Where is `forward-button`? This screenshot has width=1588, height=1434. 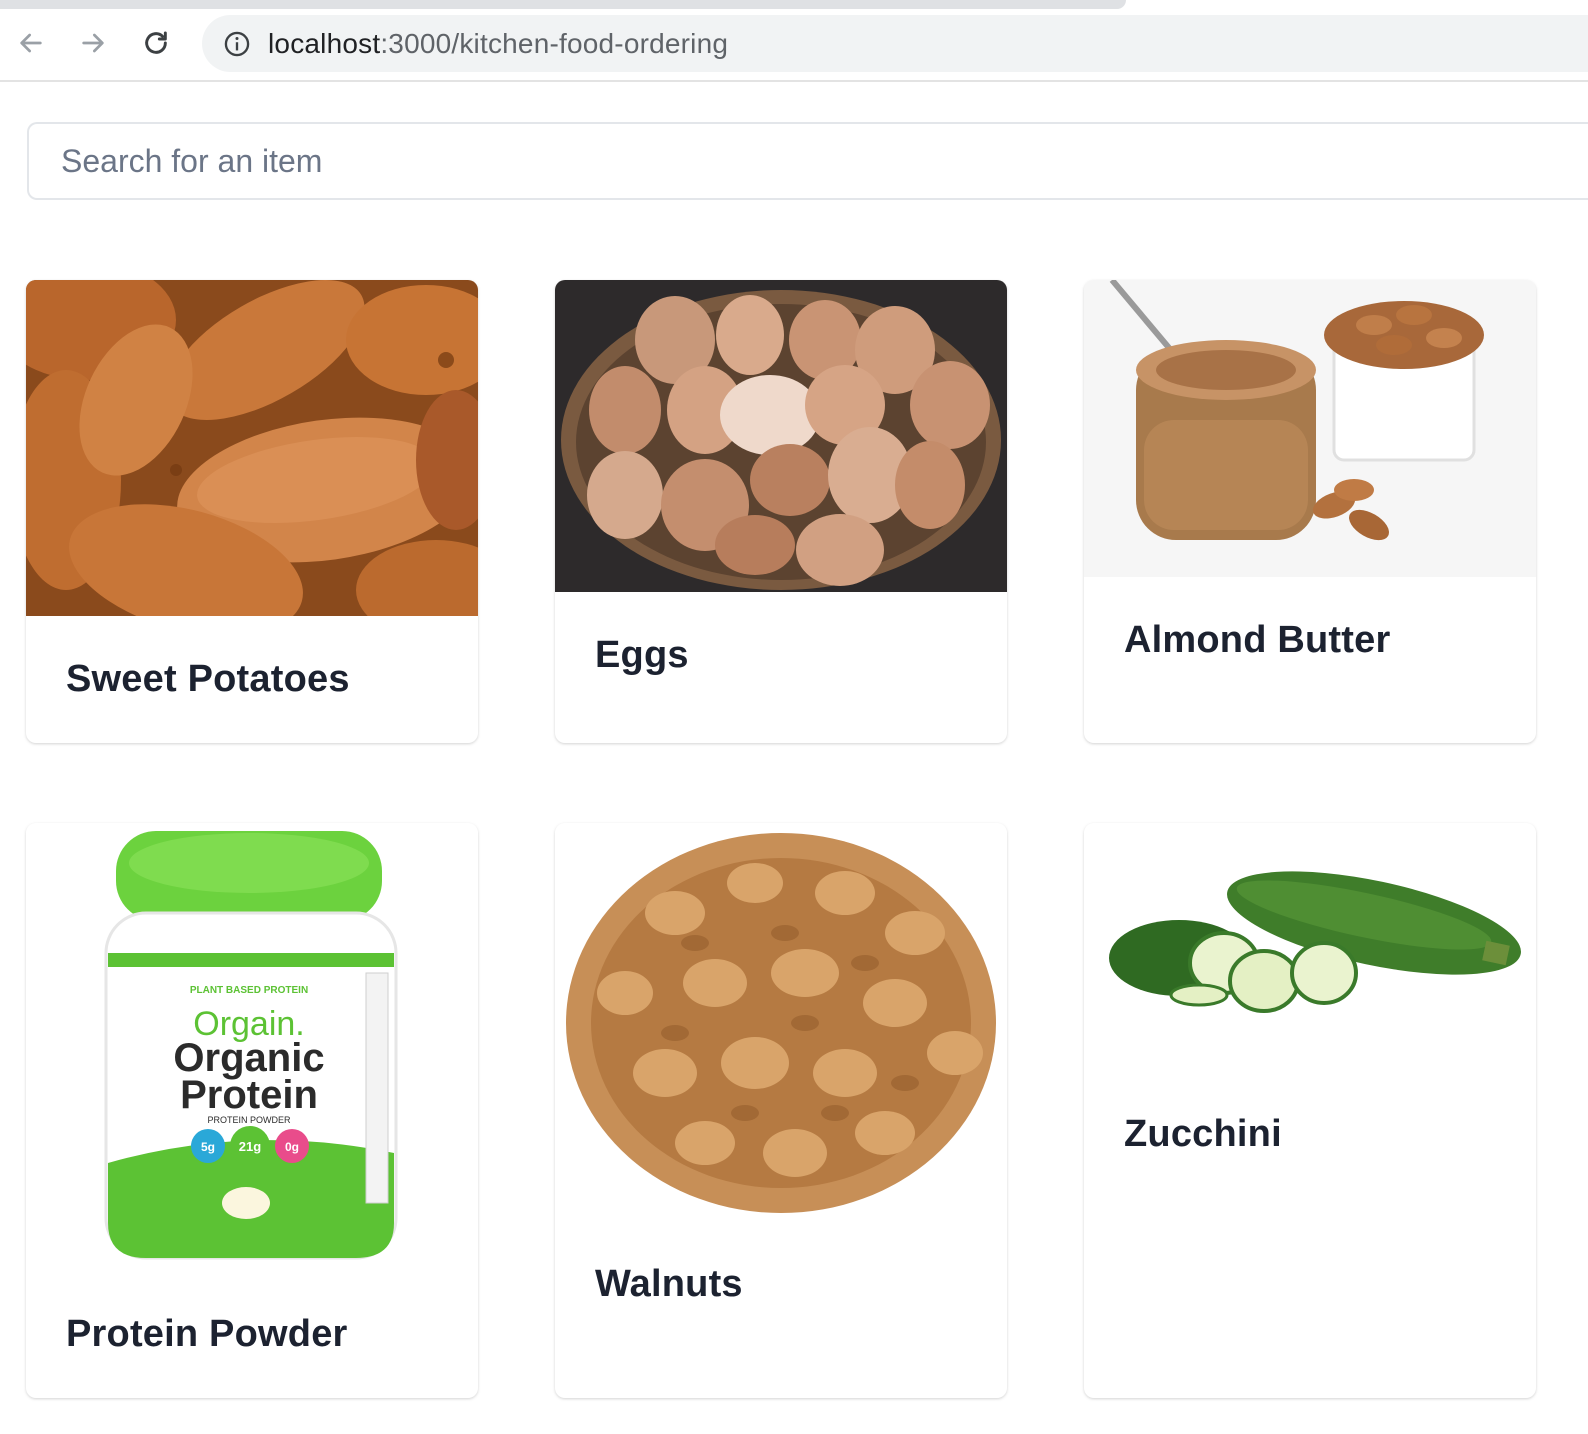
forward-button is located at coordinates (93, 43).